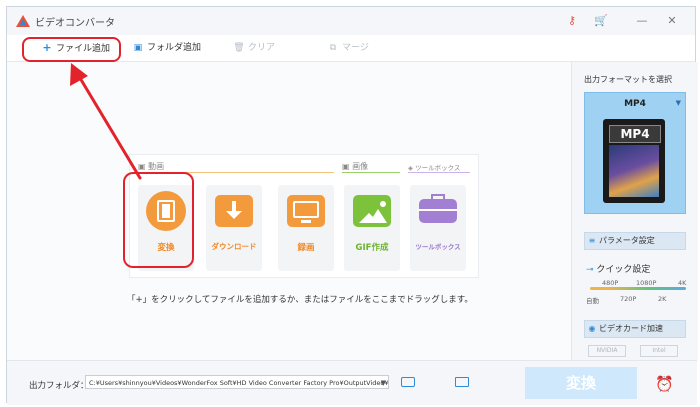  Describe the element at coordinates (174, 48) in the screenshot. I see `add-folder-label: フォルダ追加` at that location.